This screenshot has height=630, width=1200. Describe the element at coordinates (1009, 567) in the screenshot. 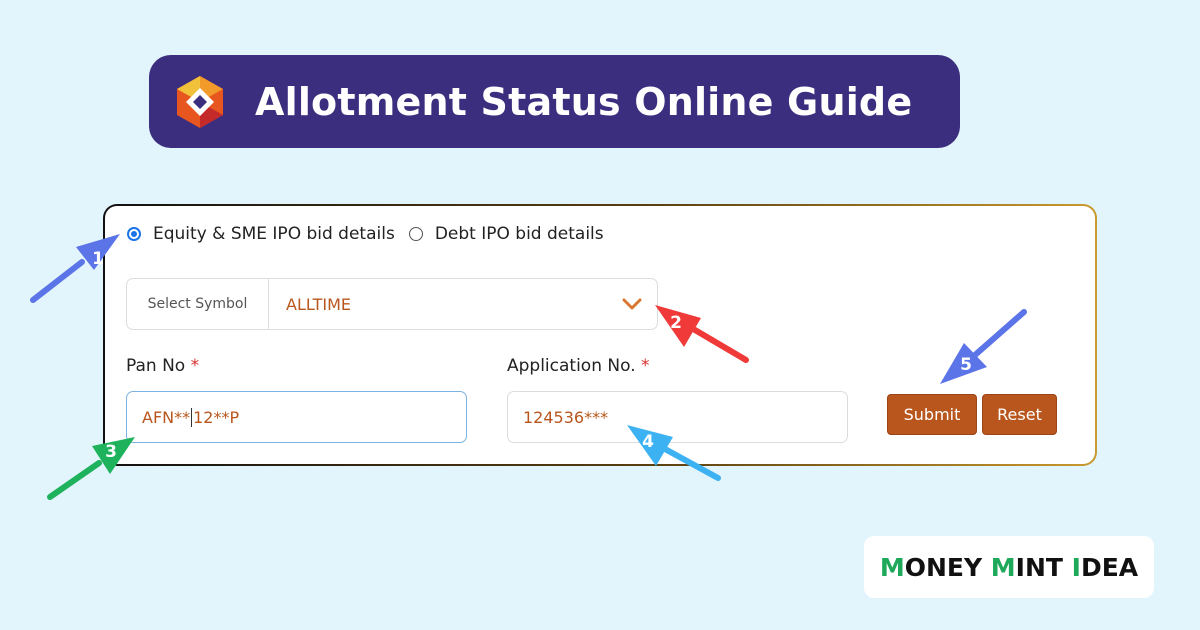

I see `brand-logo: M ONEY M INT I DEA` at that location.